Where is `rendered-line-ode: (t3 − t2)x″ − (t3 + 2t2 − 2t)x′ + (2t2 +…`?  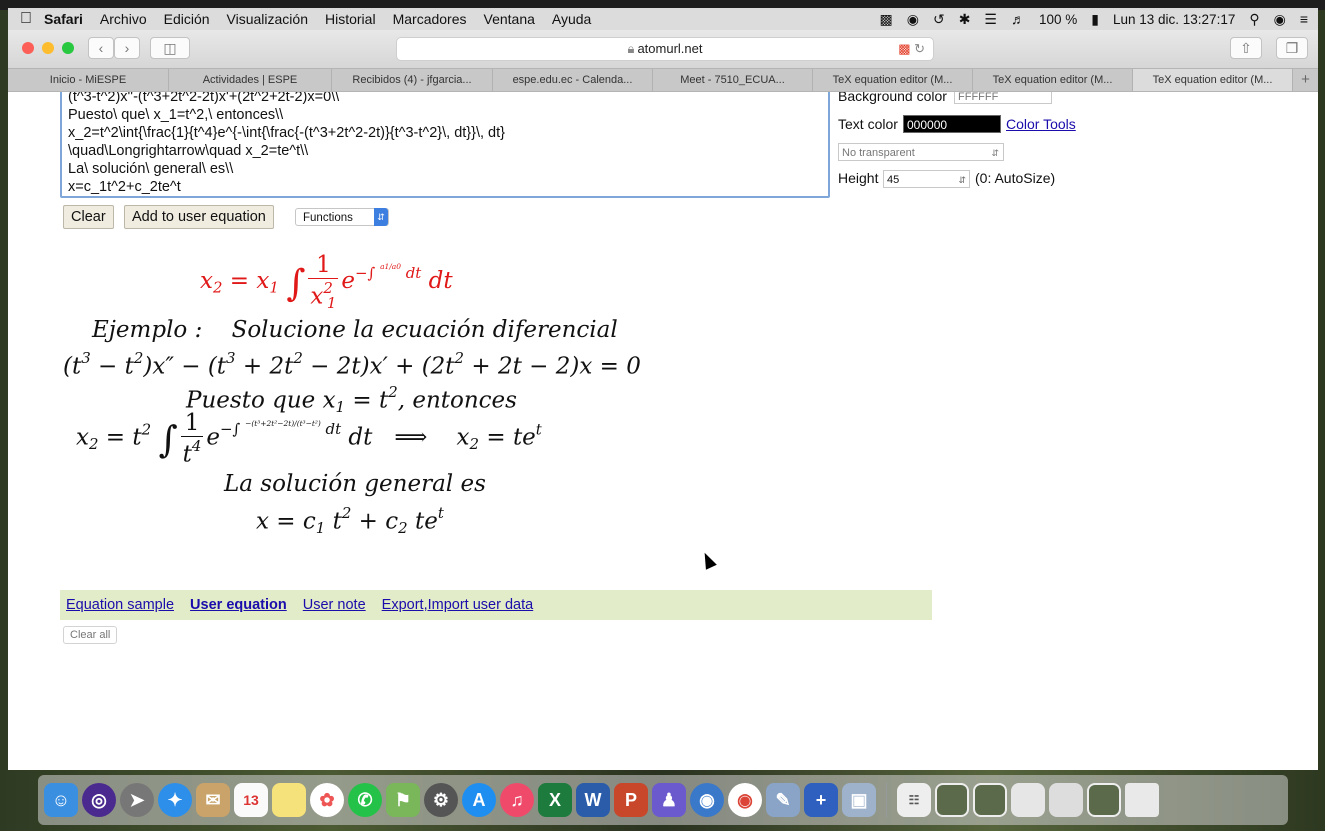 rendered-line-ode: (t3 − t2)x″ − (t3 + 2t2 − 2t)x′ + (2t2 +… is located at coordinates (352, 364).